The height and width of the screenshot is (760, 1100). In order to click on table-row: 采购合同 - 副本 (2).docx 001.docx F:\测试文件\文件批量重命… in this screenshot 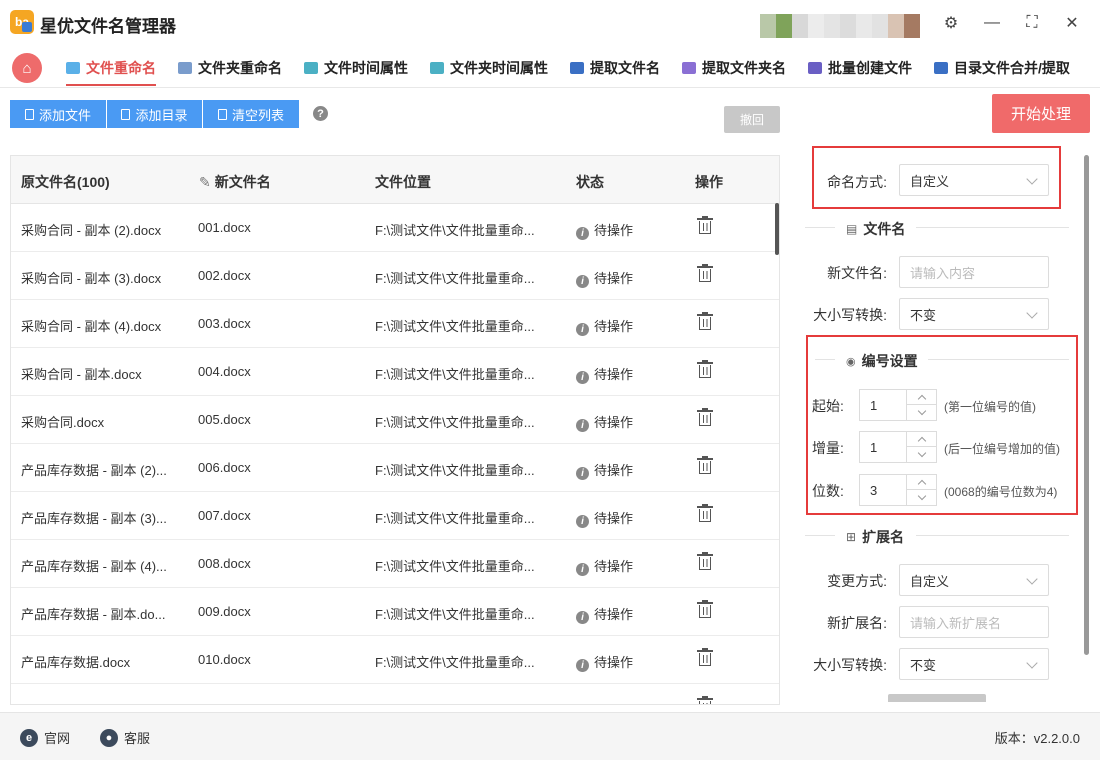, I will do `click(395, 228)`.